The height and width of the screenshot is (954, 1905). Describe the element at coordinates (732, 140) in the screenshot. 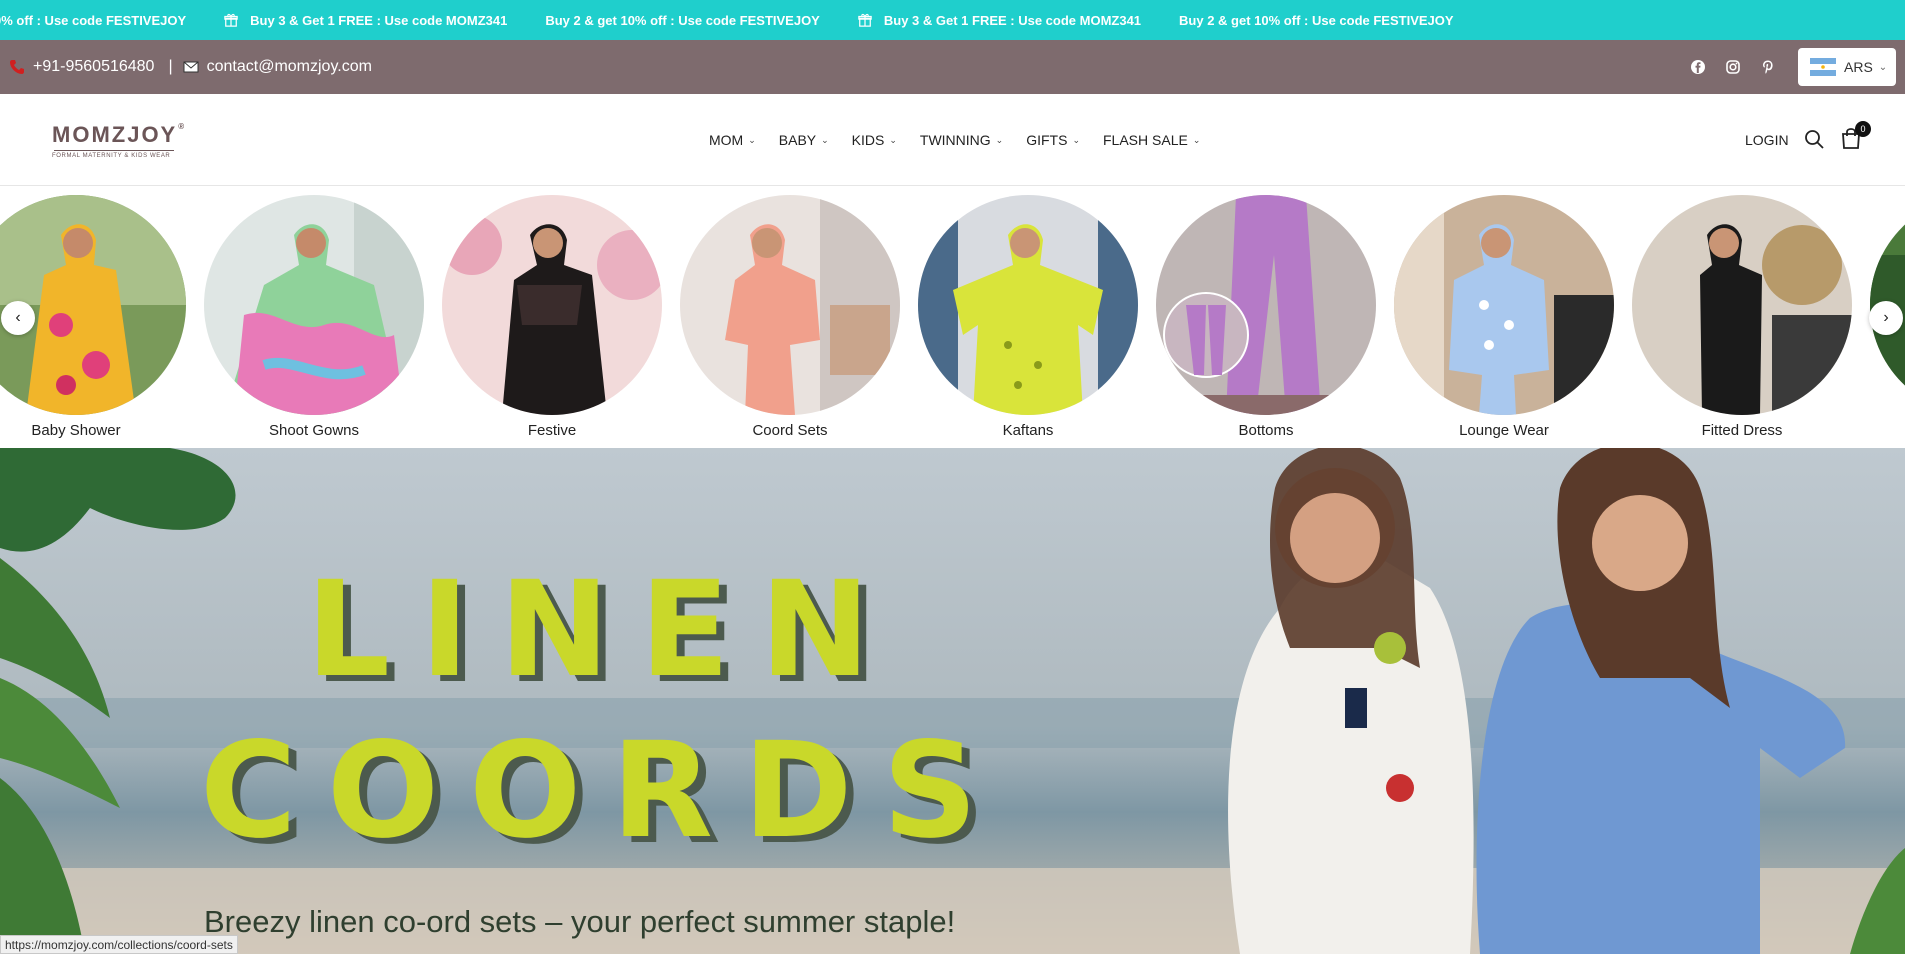

I see `nav-item-mom: MOM ⌄` at that location.